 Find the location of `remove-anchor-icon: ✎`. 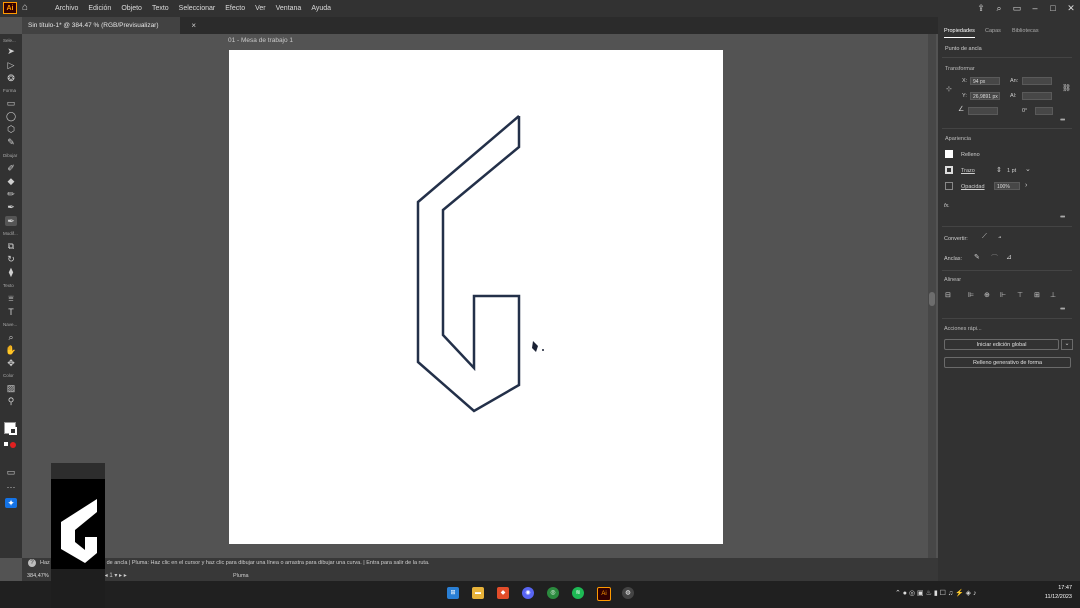

remove-anchor-icon: ✎ is located at coordinates (977, 257).